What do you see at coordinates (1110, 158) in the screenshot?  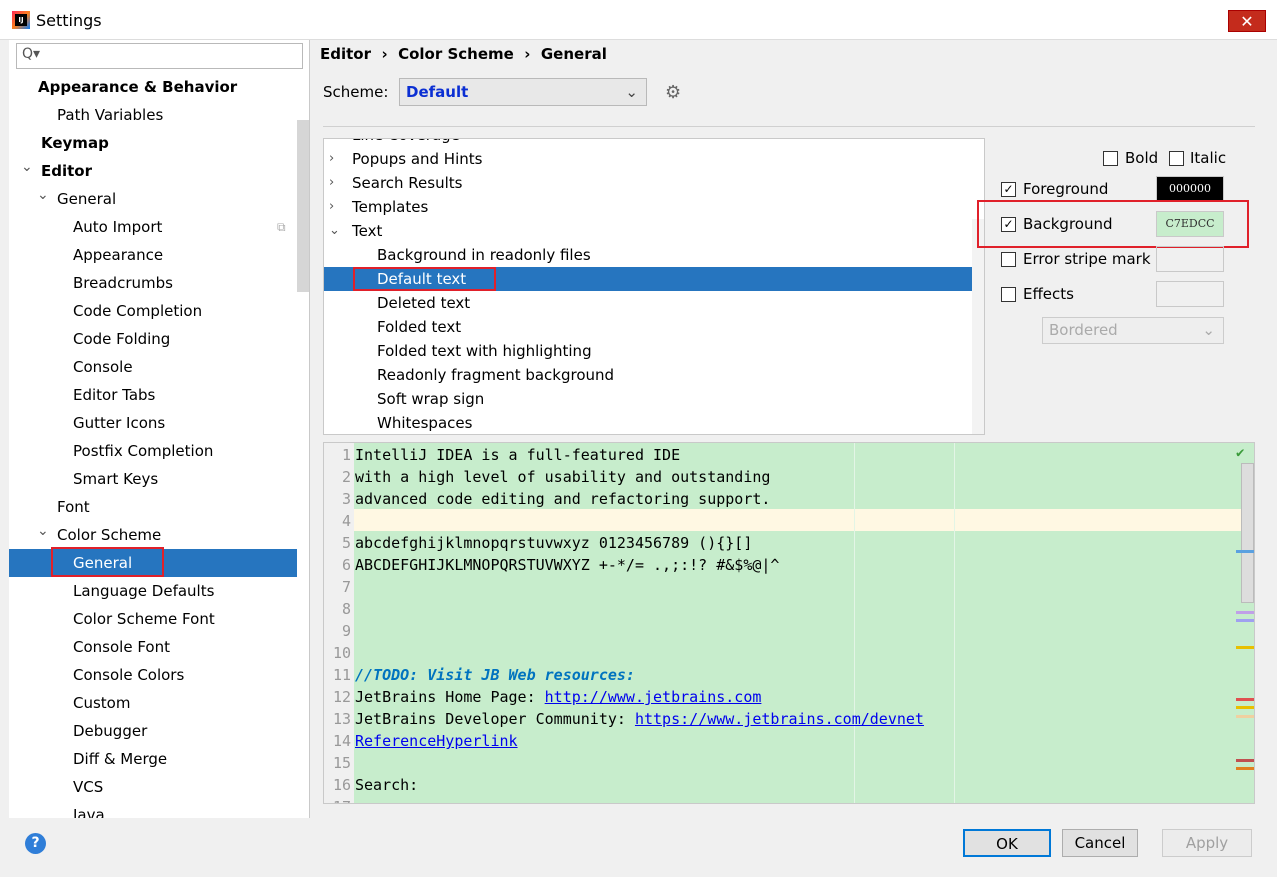 I see `bold-checkbox` at bounding box center [1110, 158].